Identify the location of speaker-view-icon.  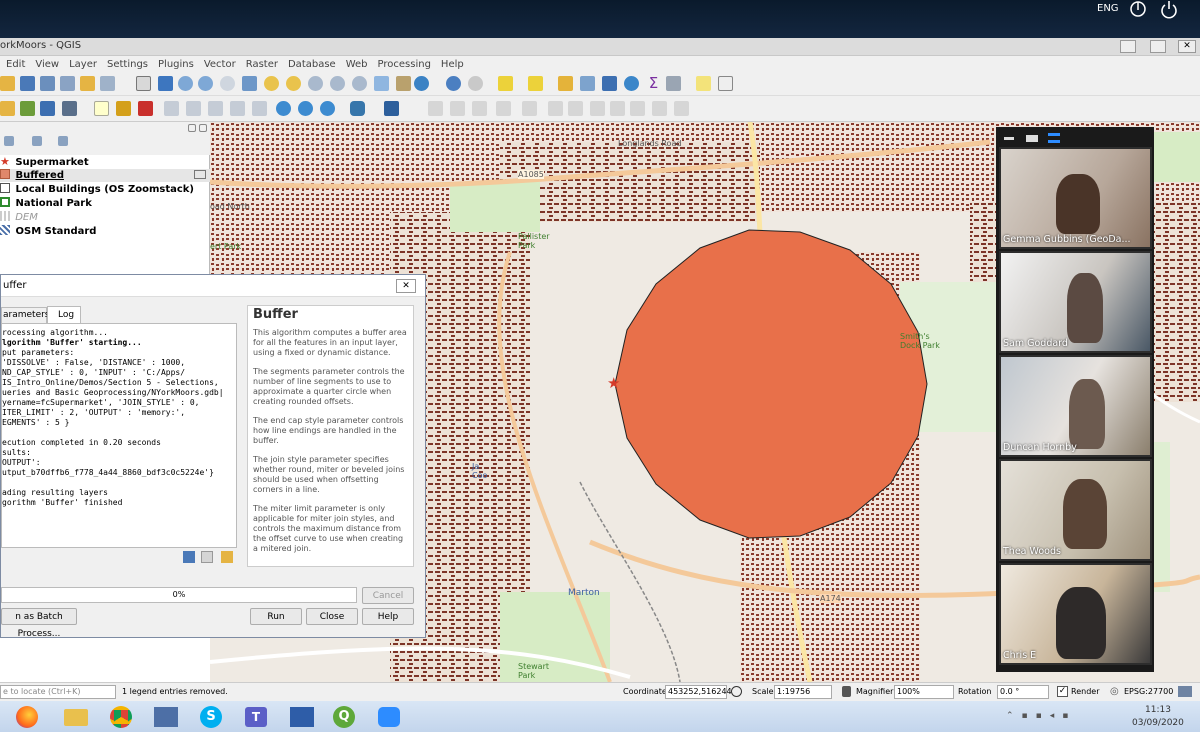
(1032, 138).